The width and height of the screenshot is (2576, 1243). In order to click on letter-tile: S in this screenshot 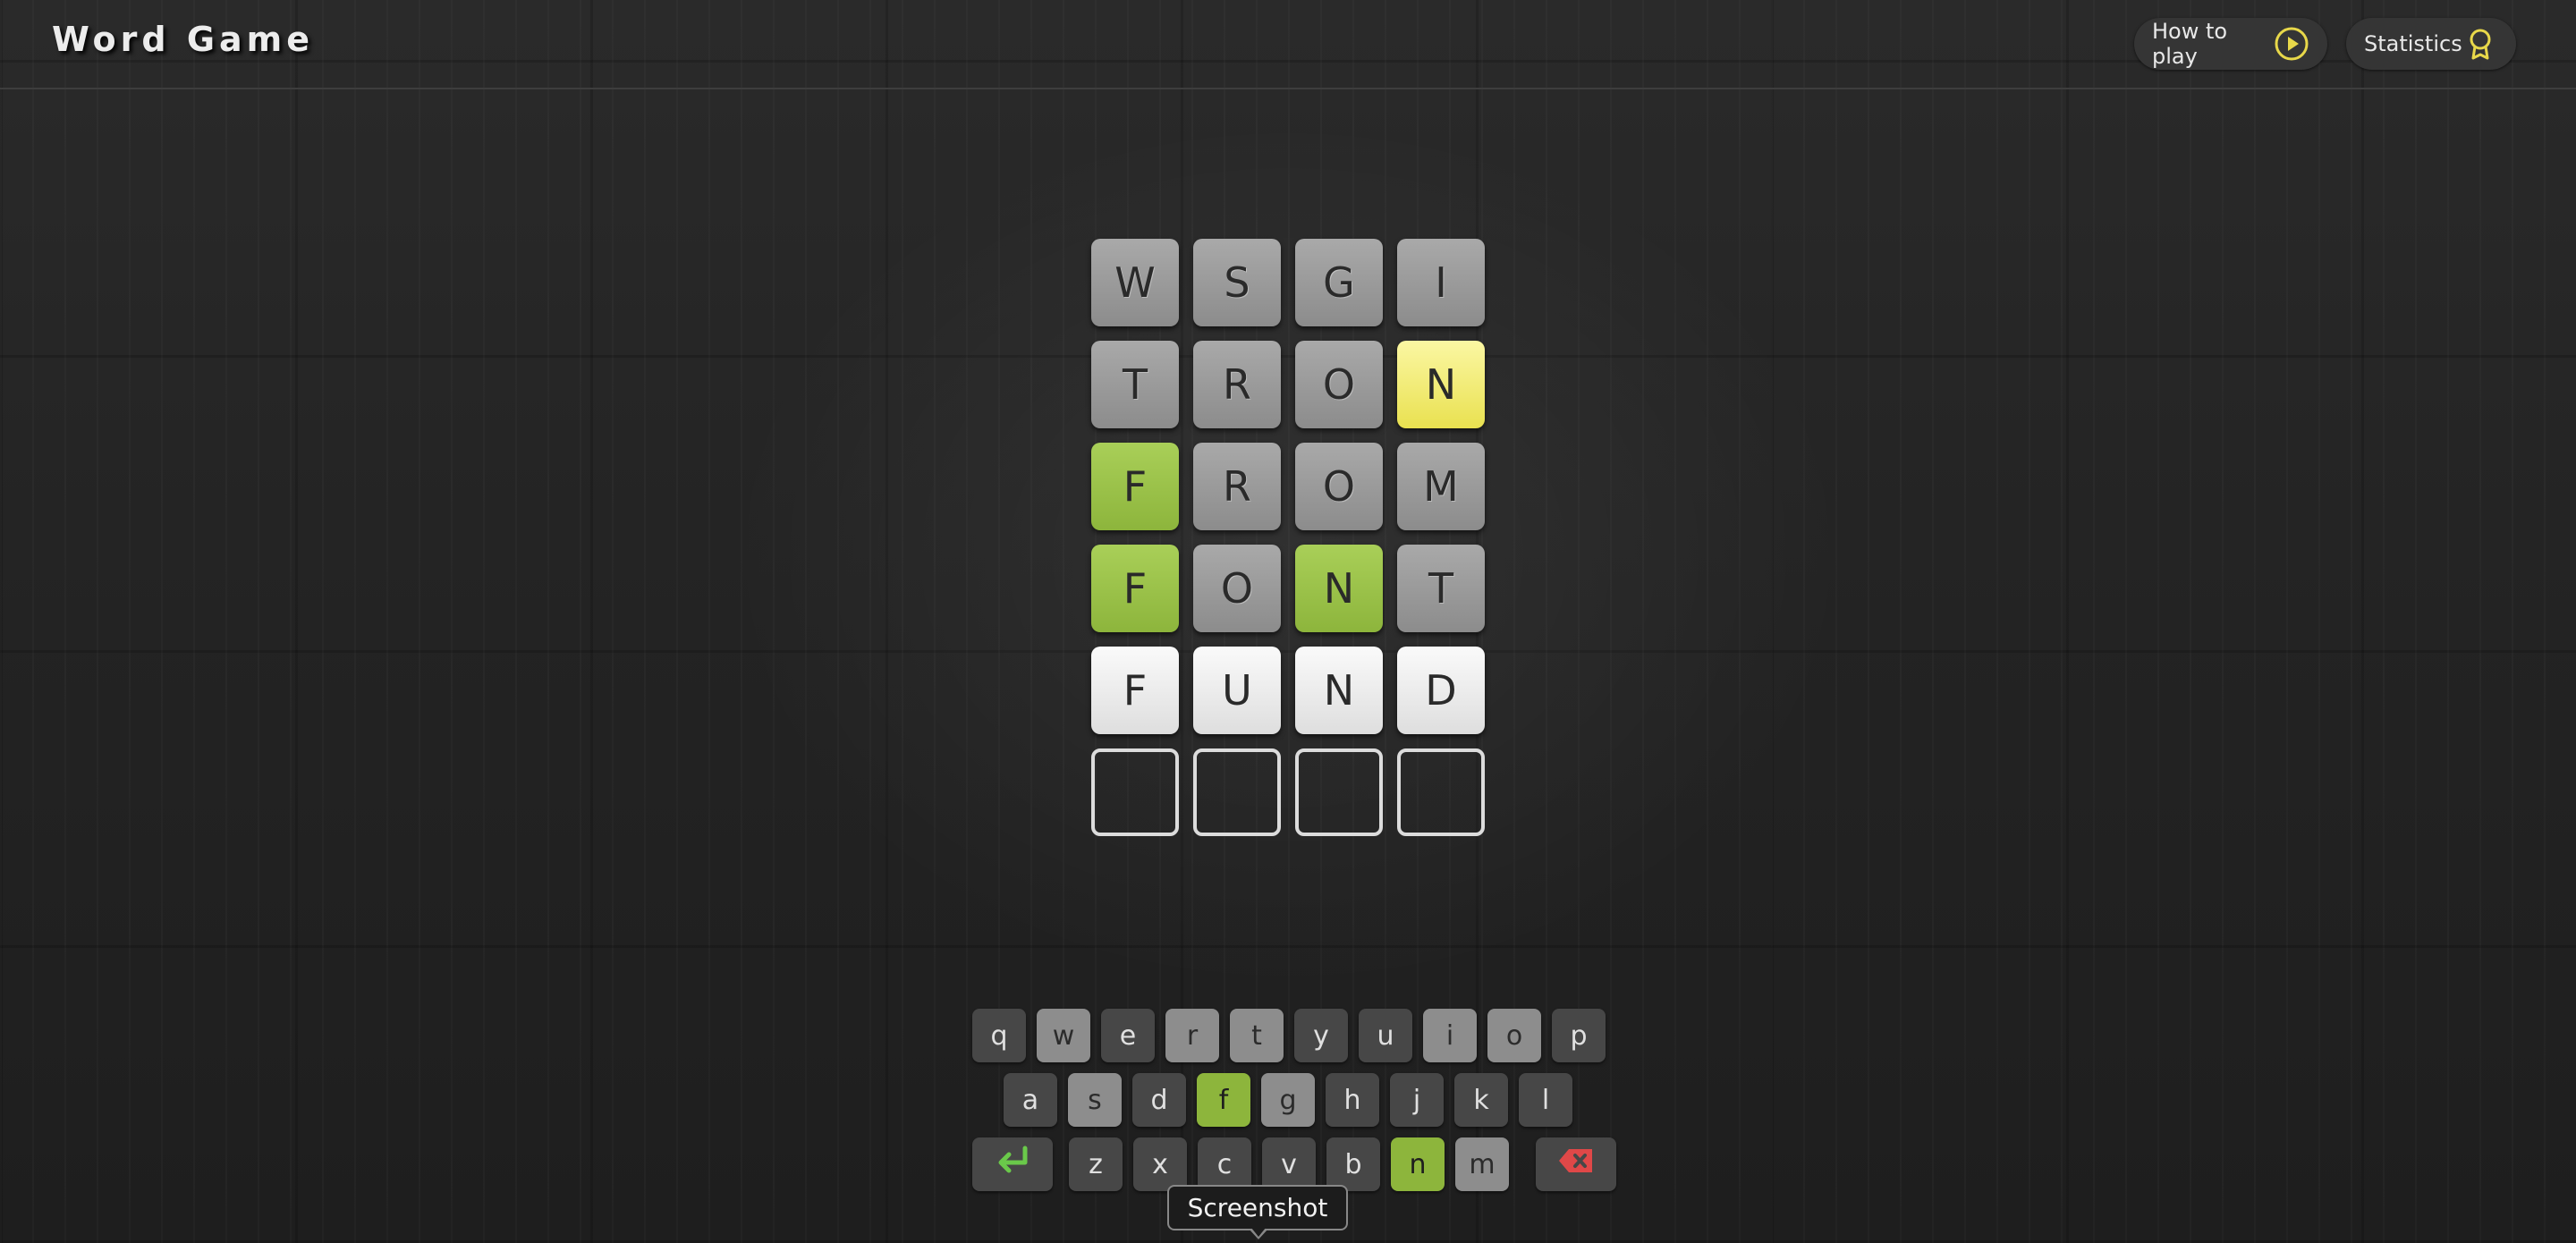, I will do `click(1237, 282)`.